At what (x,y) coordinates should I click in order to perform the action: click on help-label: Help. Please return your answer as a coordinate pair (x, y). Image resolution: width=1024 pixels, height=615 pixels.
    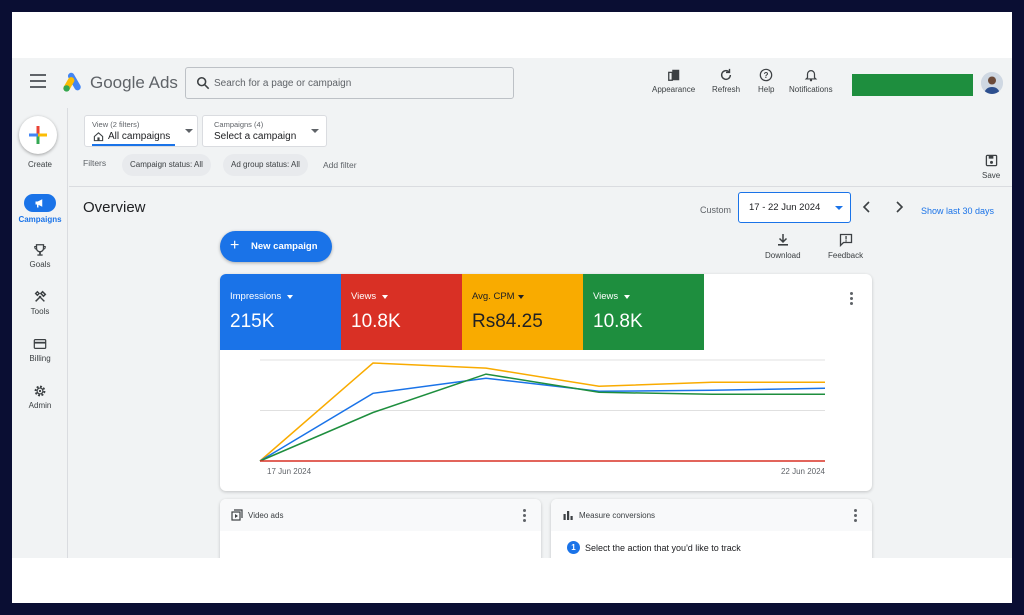
    Looking at the image, I should click on (766, 89).